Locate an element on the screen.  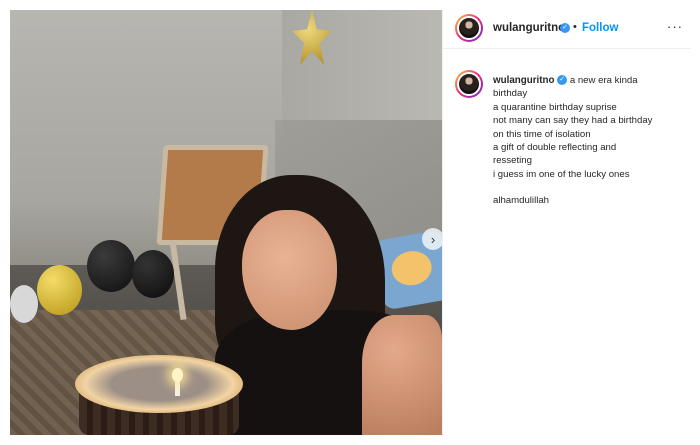
caption-closing: alhamdulillah is located at coordinates (521, 201).